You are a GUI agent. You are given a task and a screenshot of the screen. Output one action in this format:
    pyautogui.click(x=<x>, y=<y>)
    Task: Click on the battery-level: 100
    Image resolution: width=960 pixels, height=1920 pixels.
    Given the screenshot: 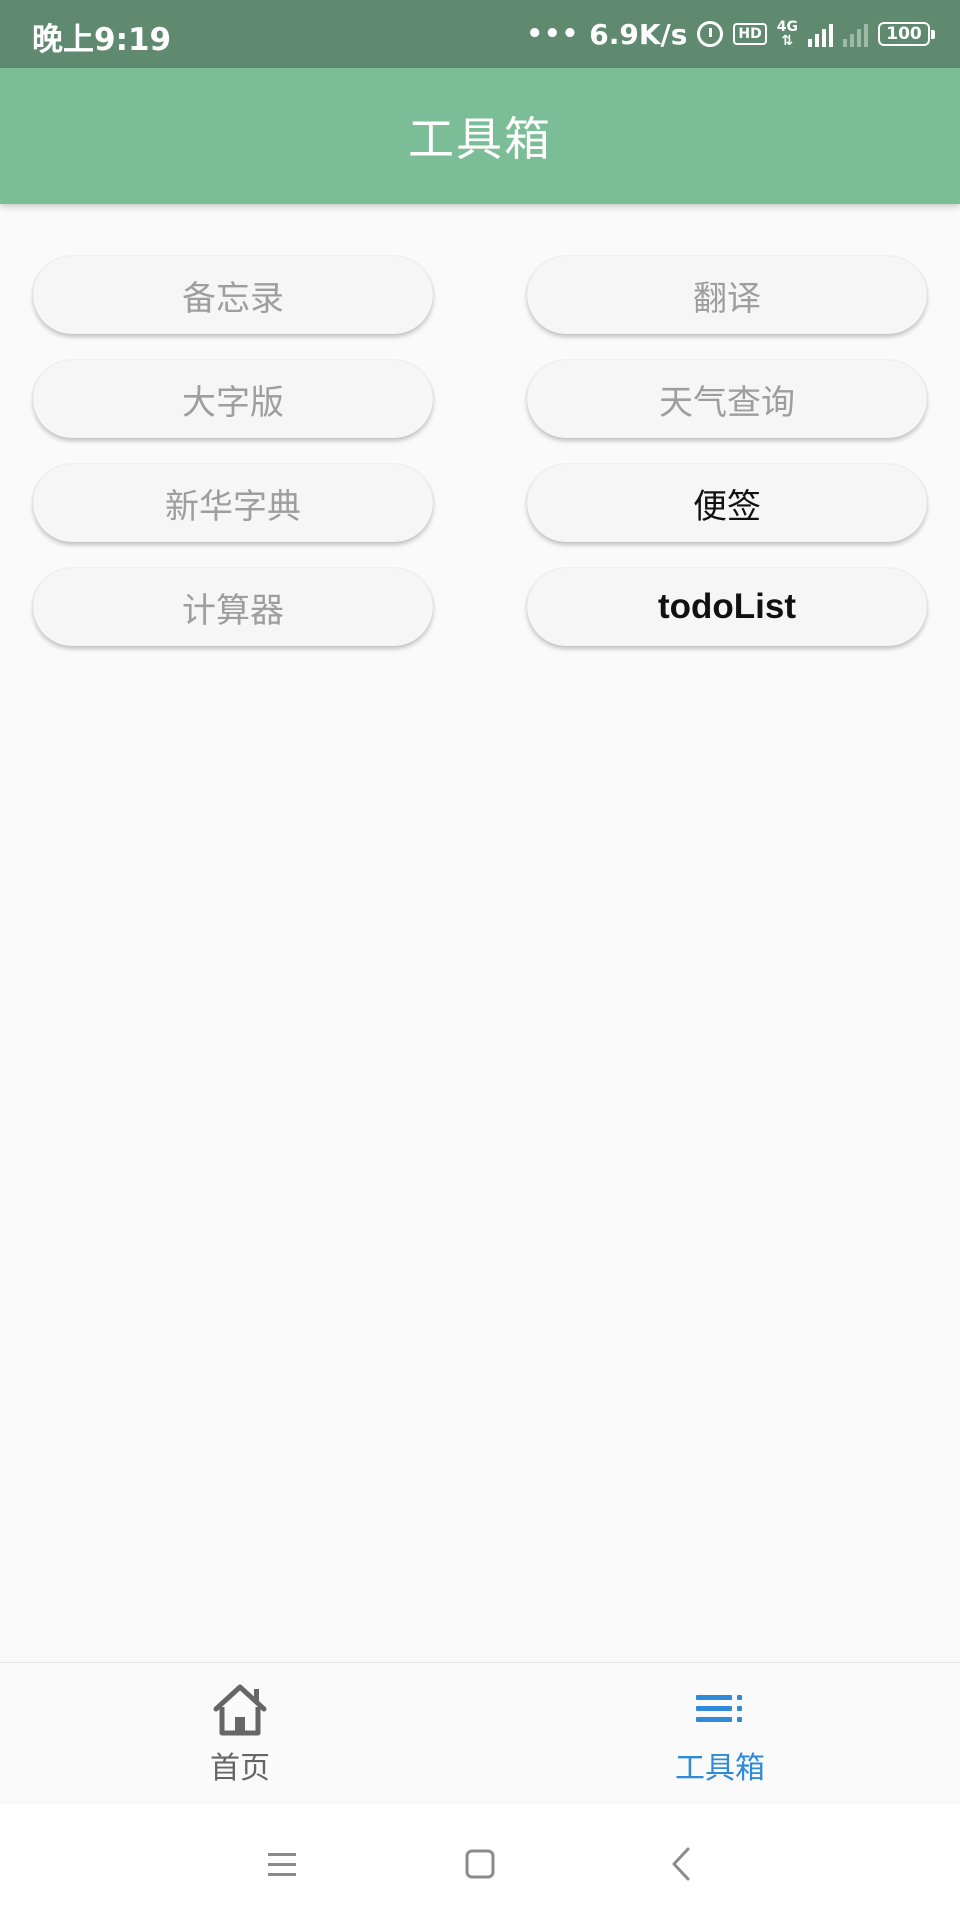 What is the action you would take?
    pyautogui.click(x=904, y=34)
    